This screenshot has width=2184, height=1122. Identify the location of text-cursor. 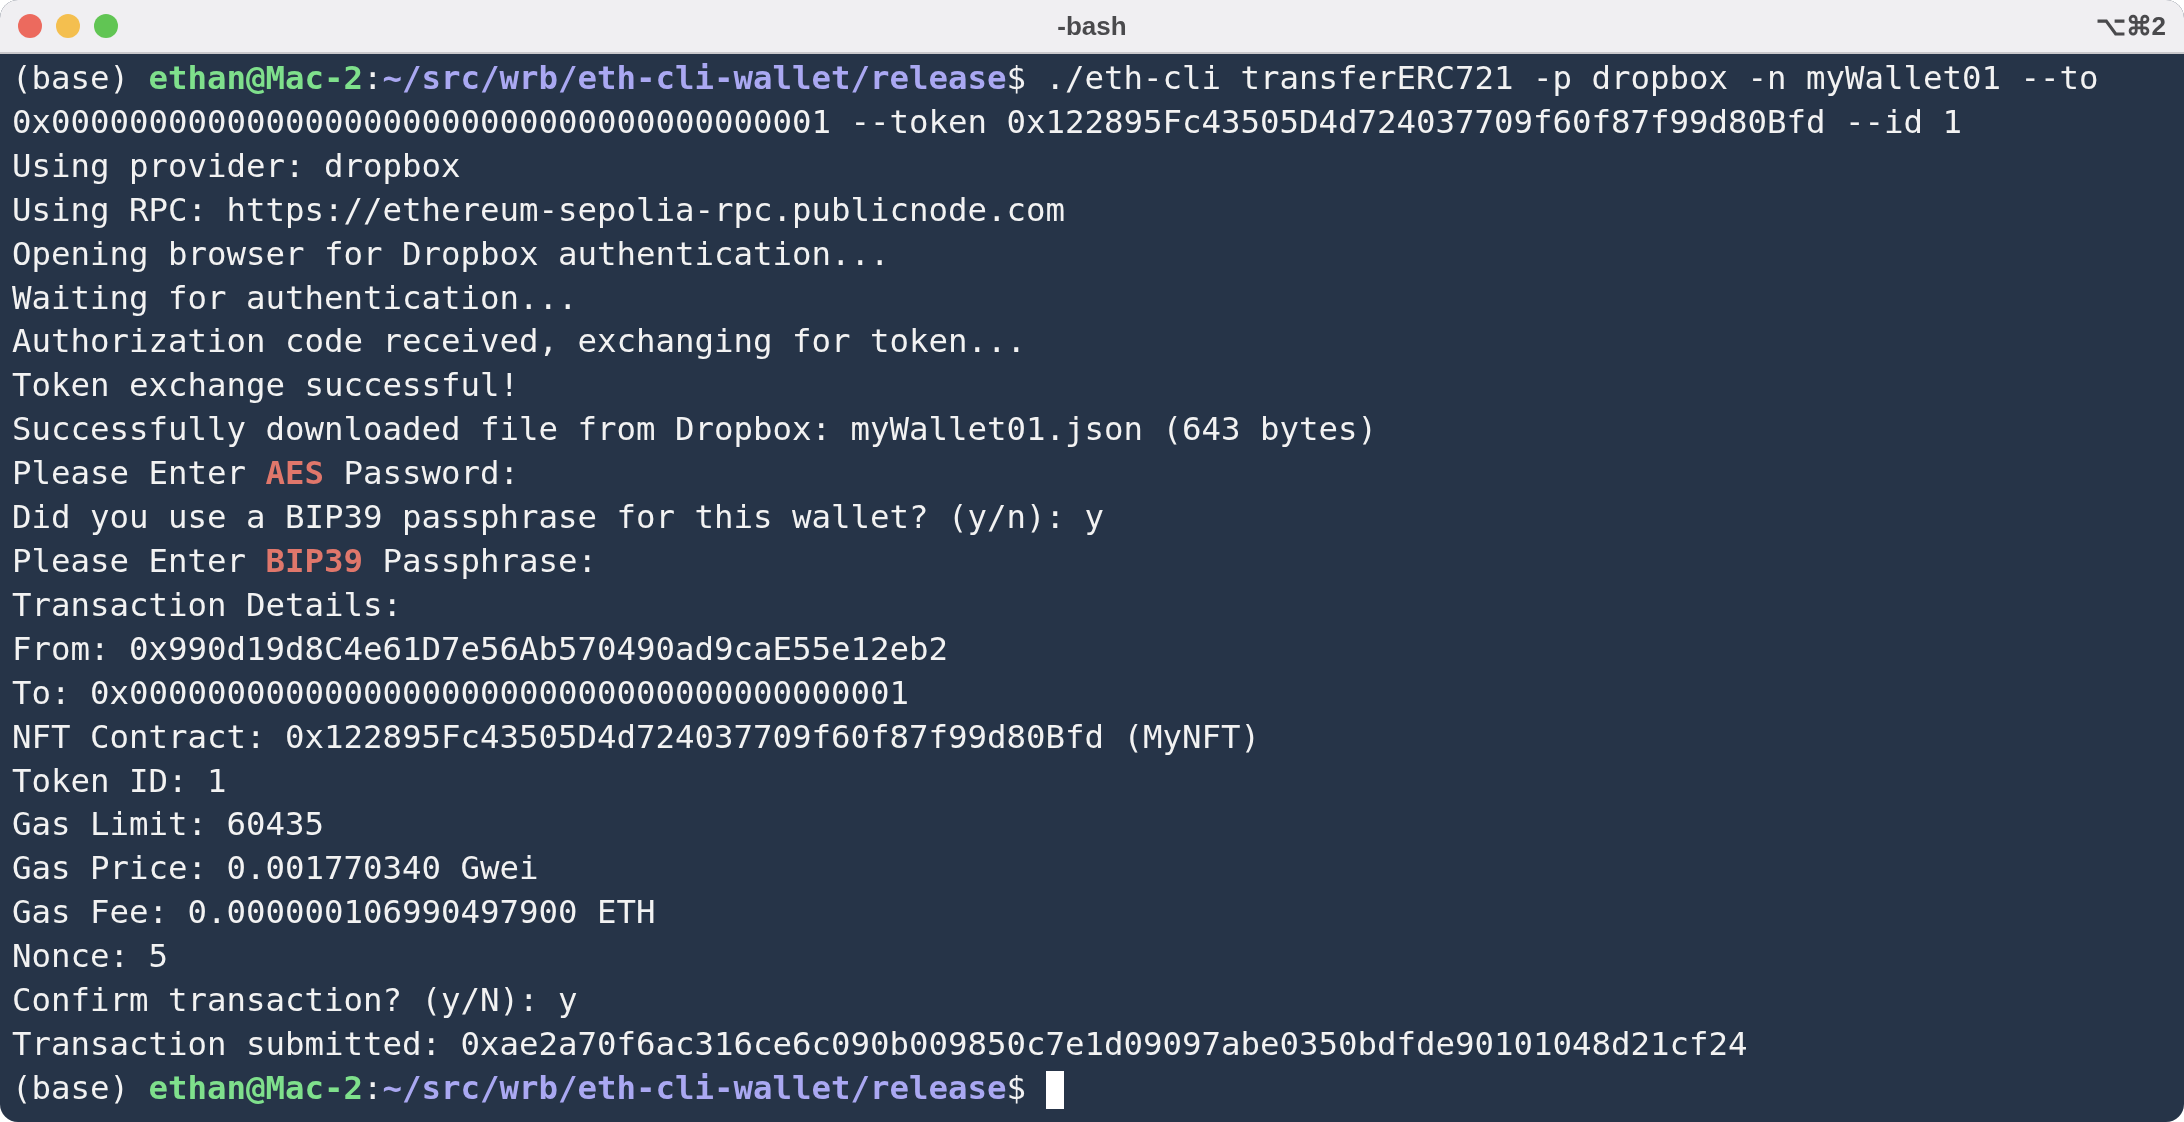
(1054, 1089).